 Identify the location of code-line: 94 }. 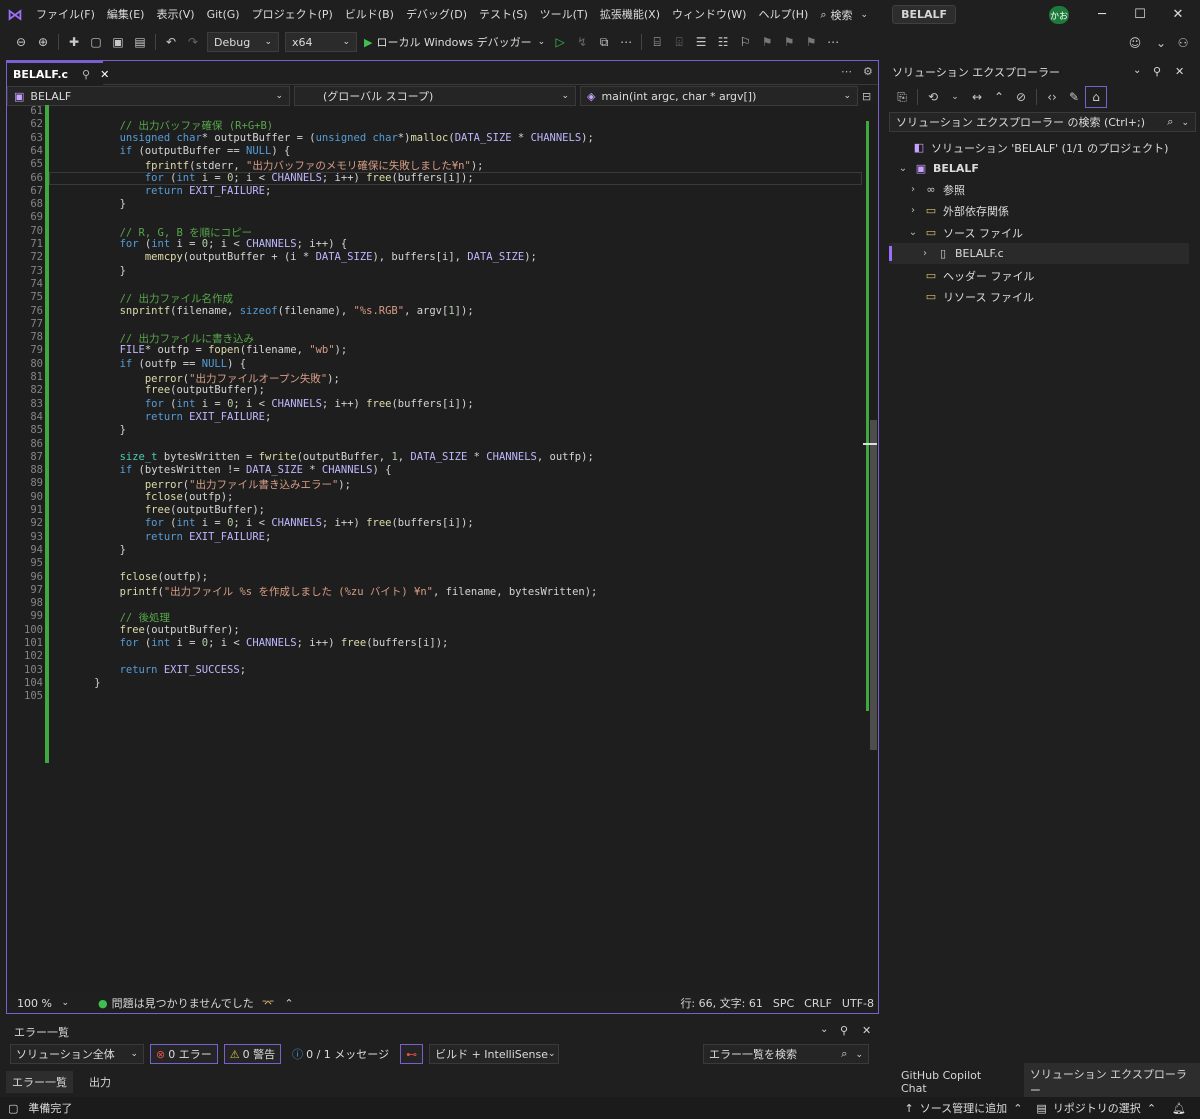
(434, 550).